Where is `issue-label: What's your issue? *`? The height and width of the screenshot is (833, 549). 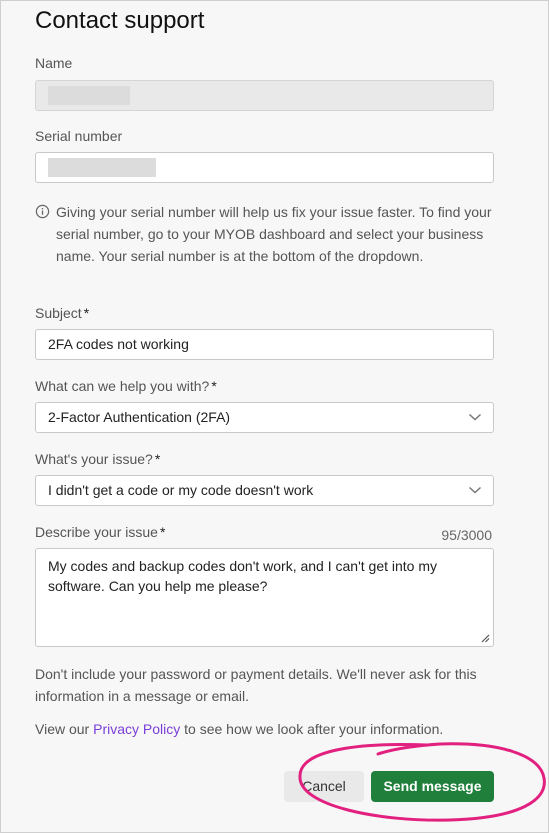 issue-label: What's your issue? * is located at coordinates (97, 459).